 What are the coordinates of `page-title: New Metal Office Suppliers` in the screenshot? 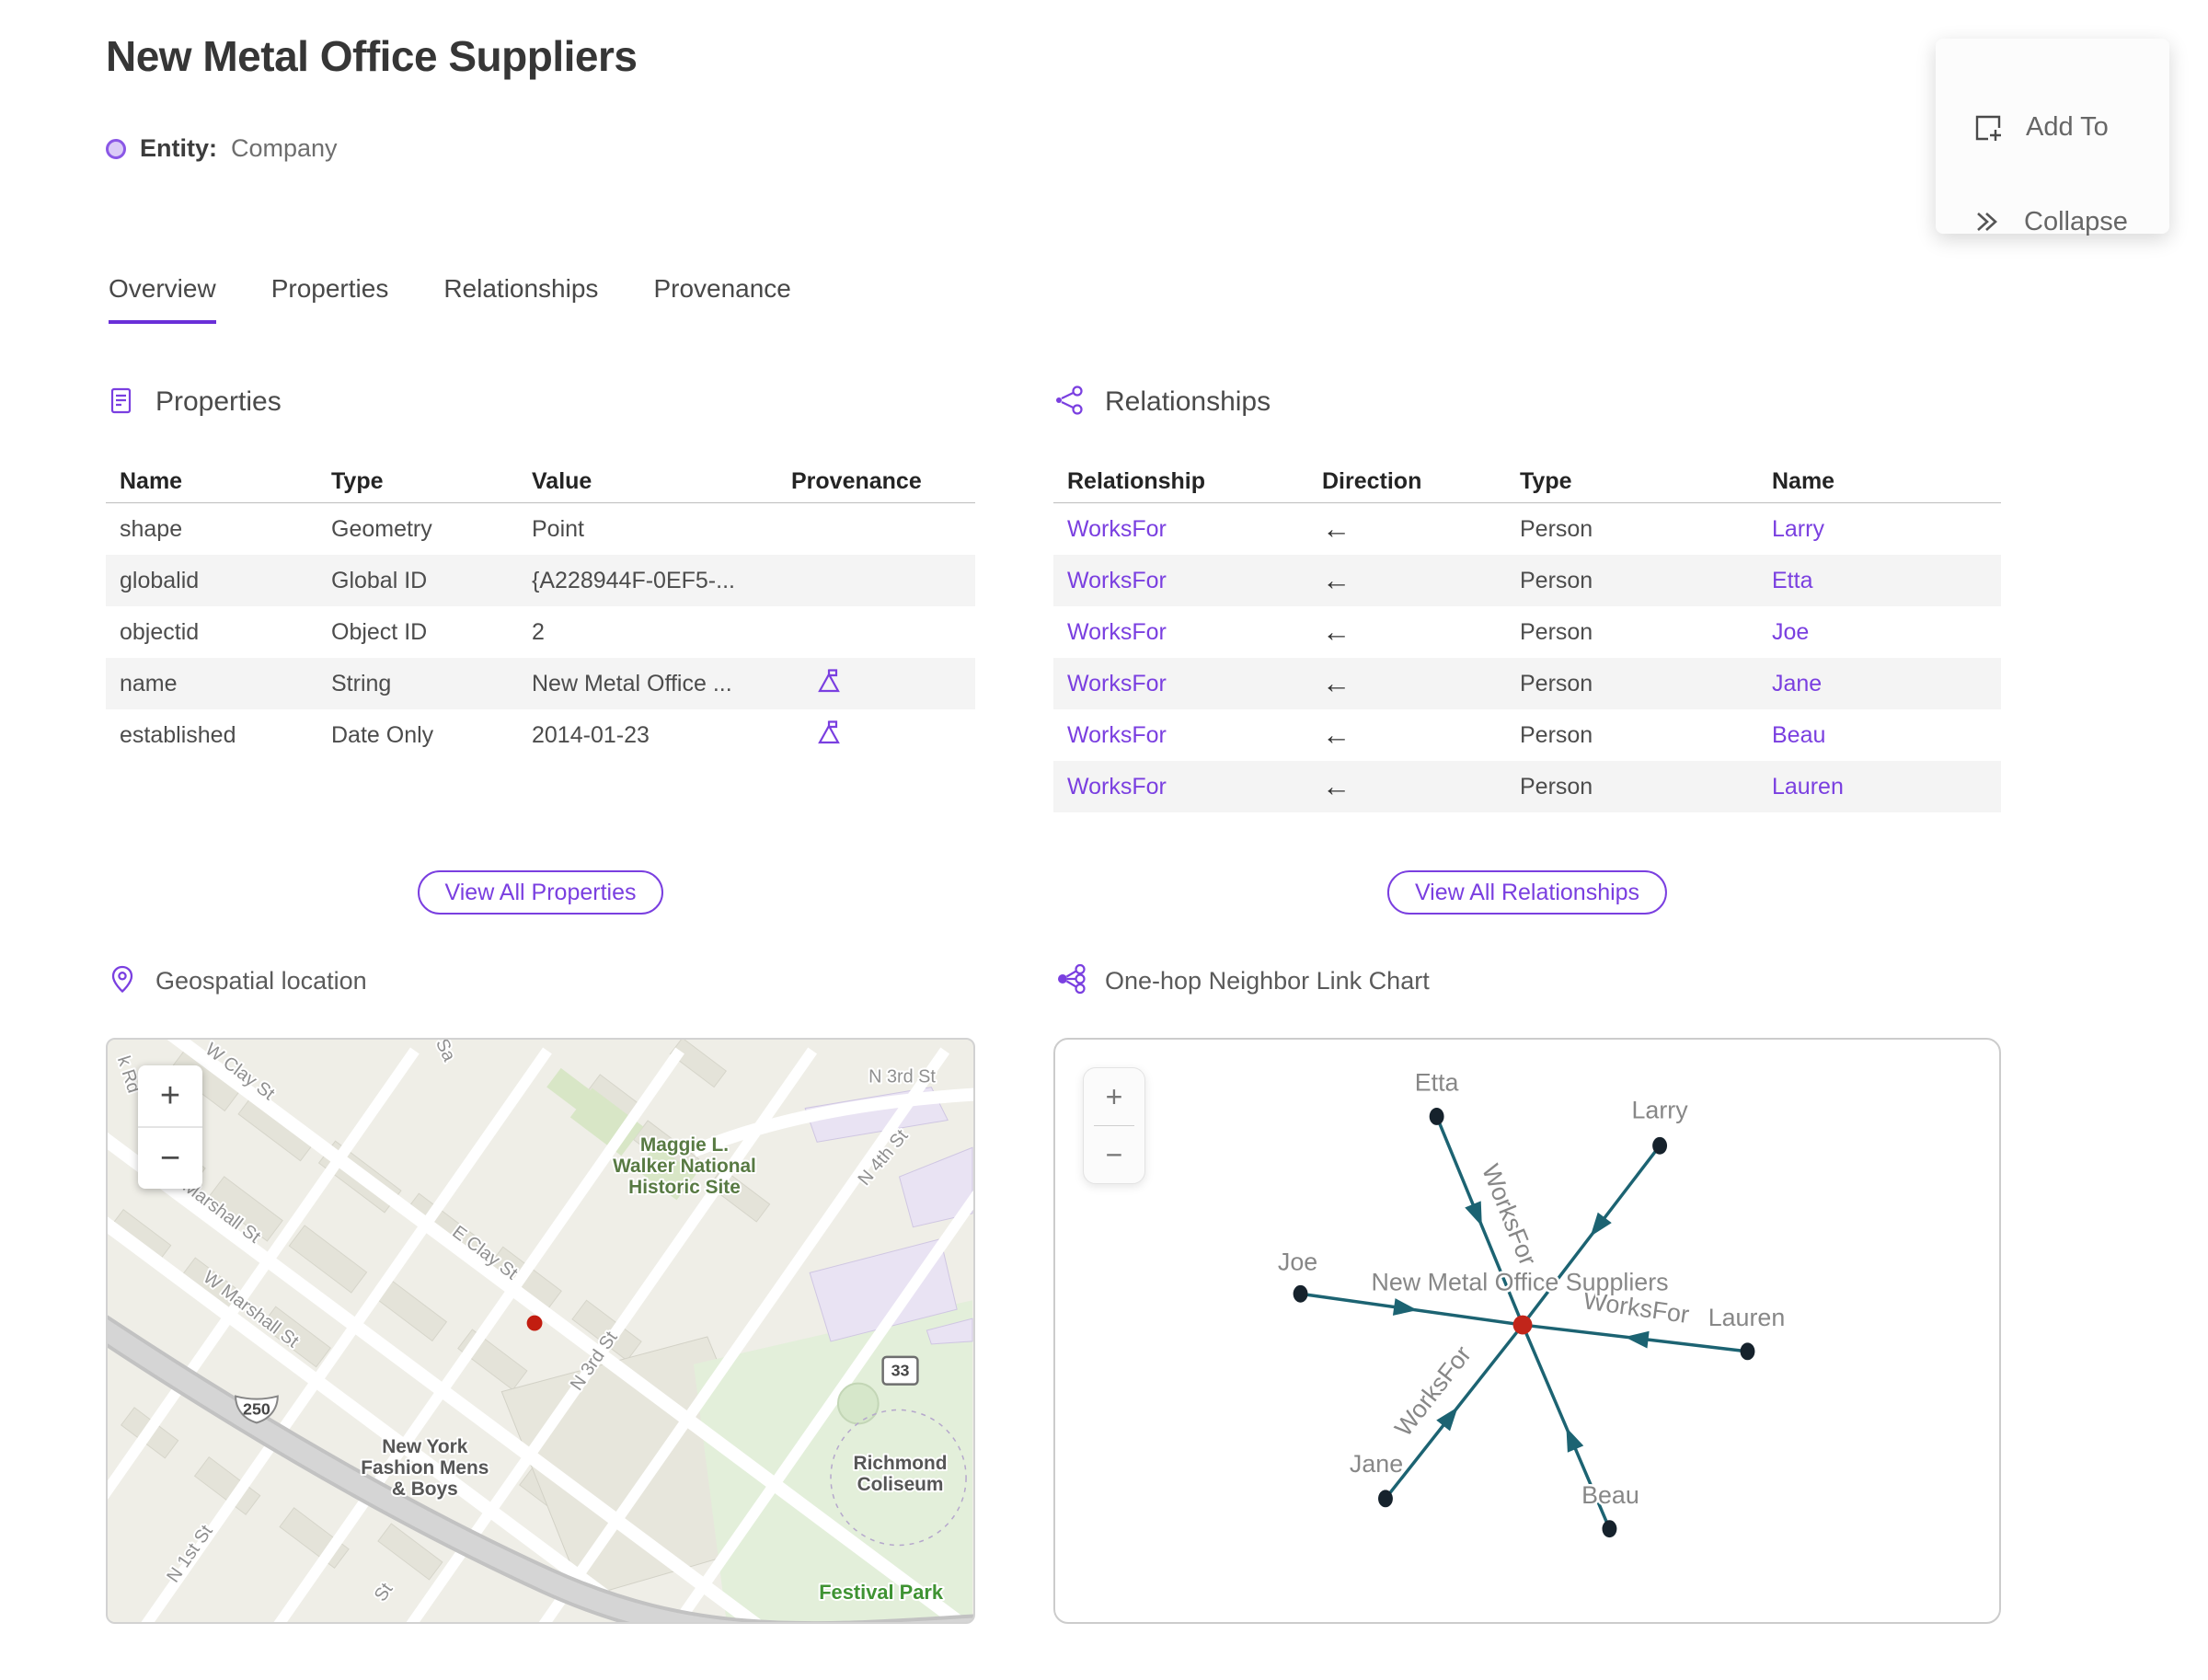 It's located at (372, 56).